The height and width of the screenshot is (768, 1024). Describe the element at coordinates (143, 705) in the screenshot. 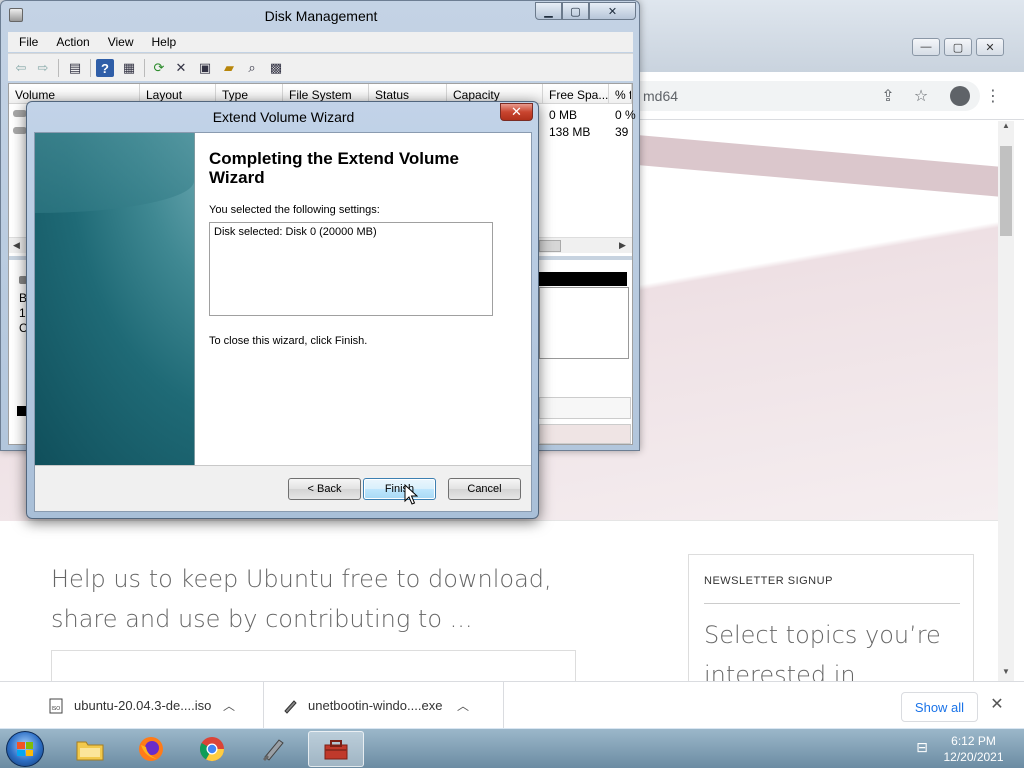

I see `download-filename: ubuntu-20.04.3-de....iso` at that location.